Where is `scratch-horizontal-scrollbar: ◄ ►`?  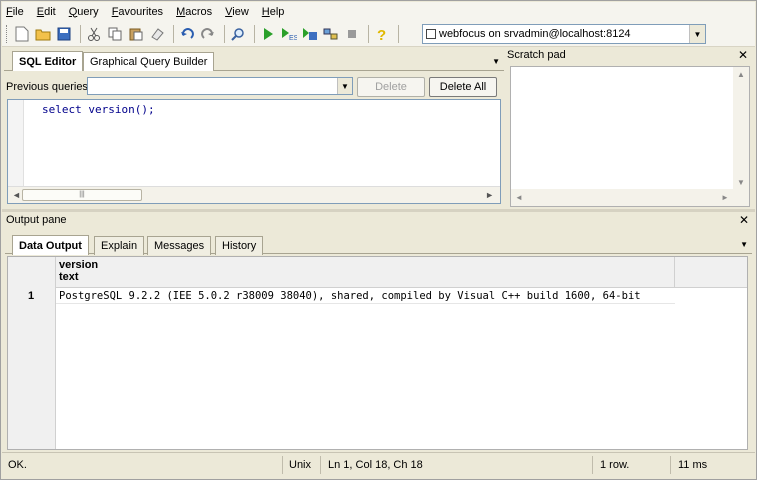
scratch-horizontal-scrollbar: ◄ ► is located at coordinates (630, 197).